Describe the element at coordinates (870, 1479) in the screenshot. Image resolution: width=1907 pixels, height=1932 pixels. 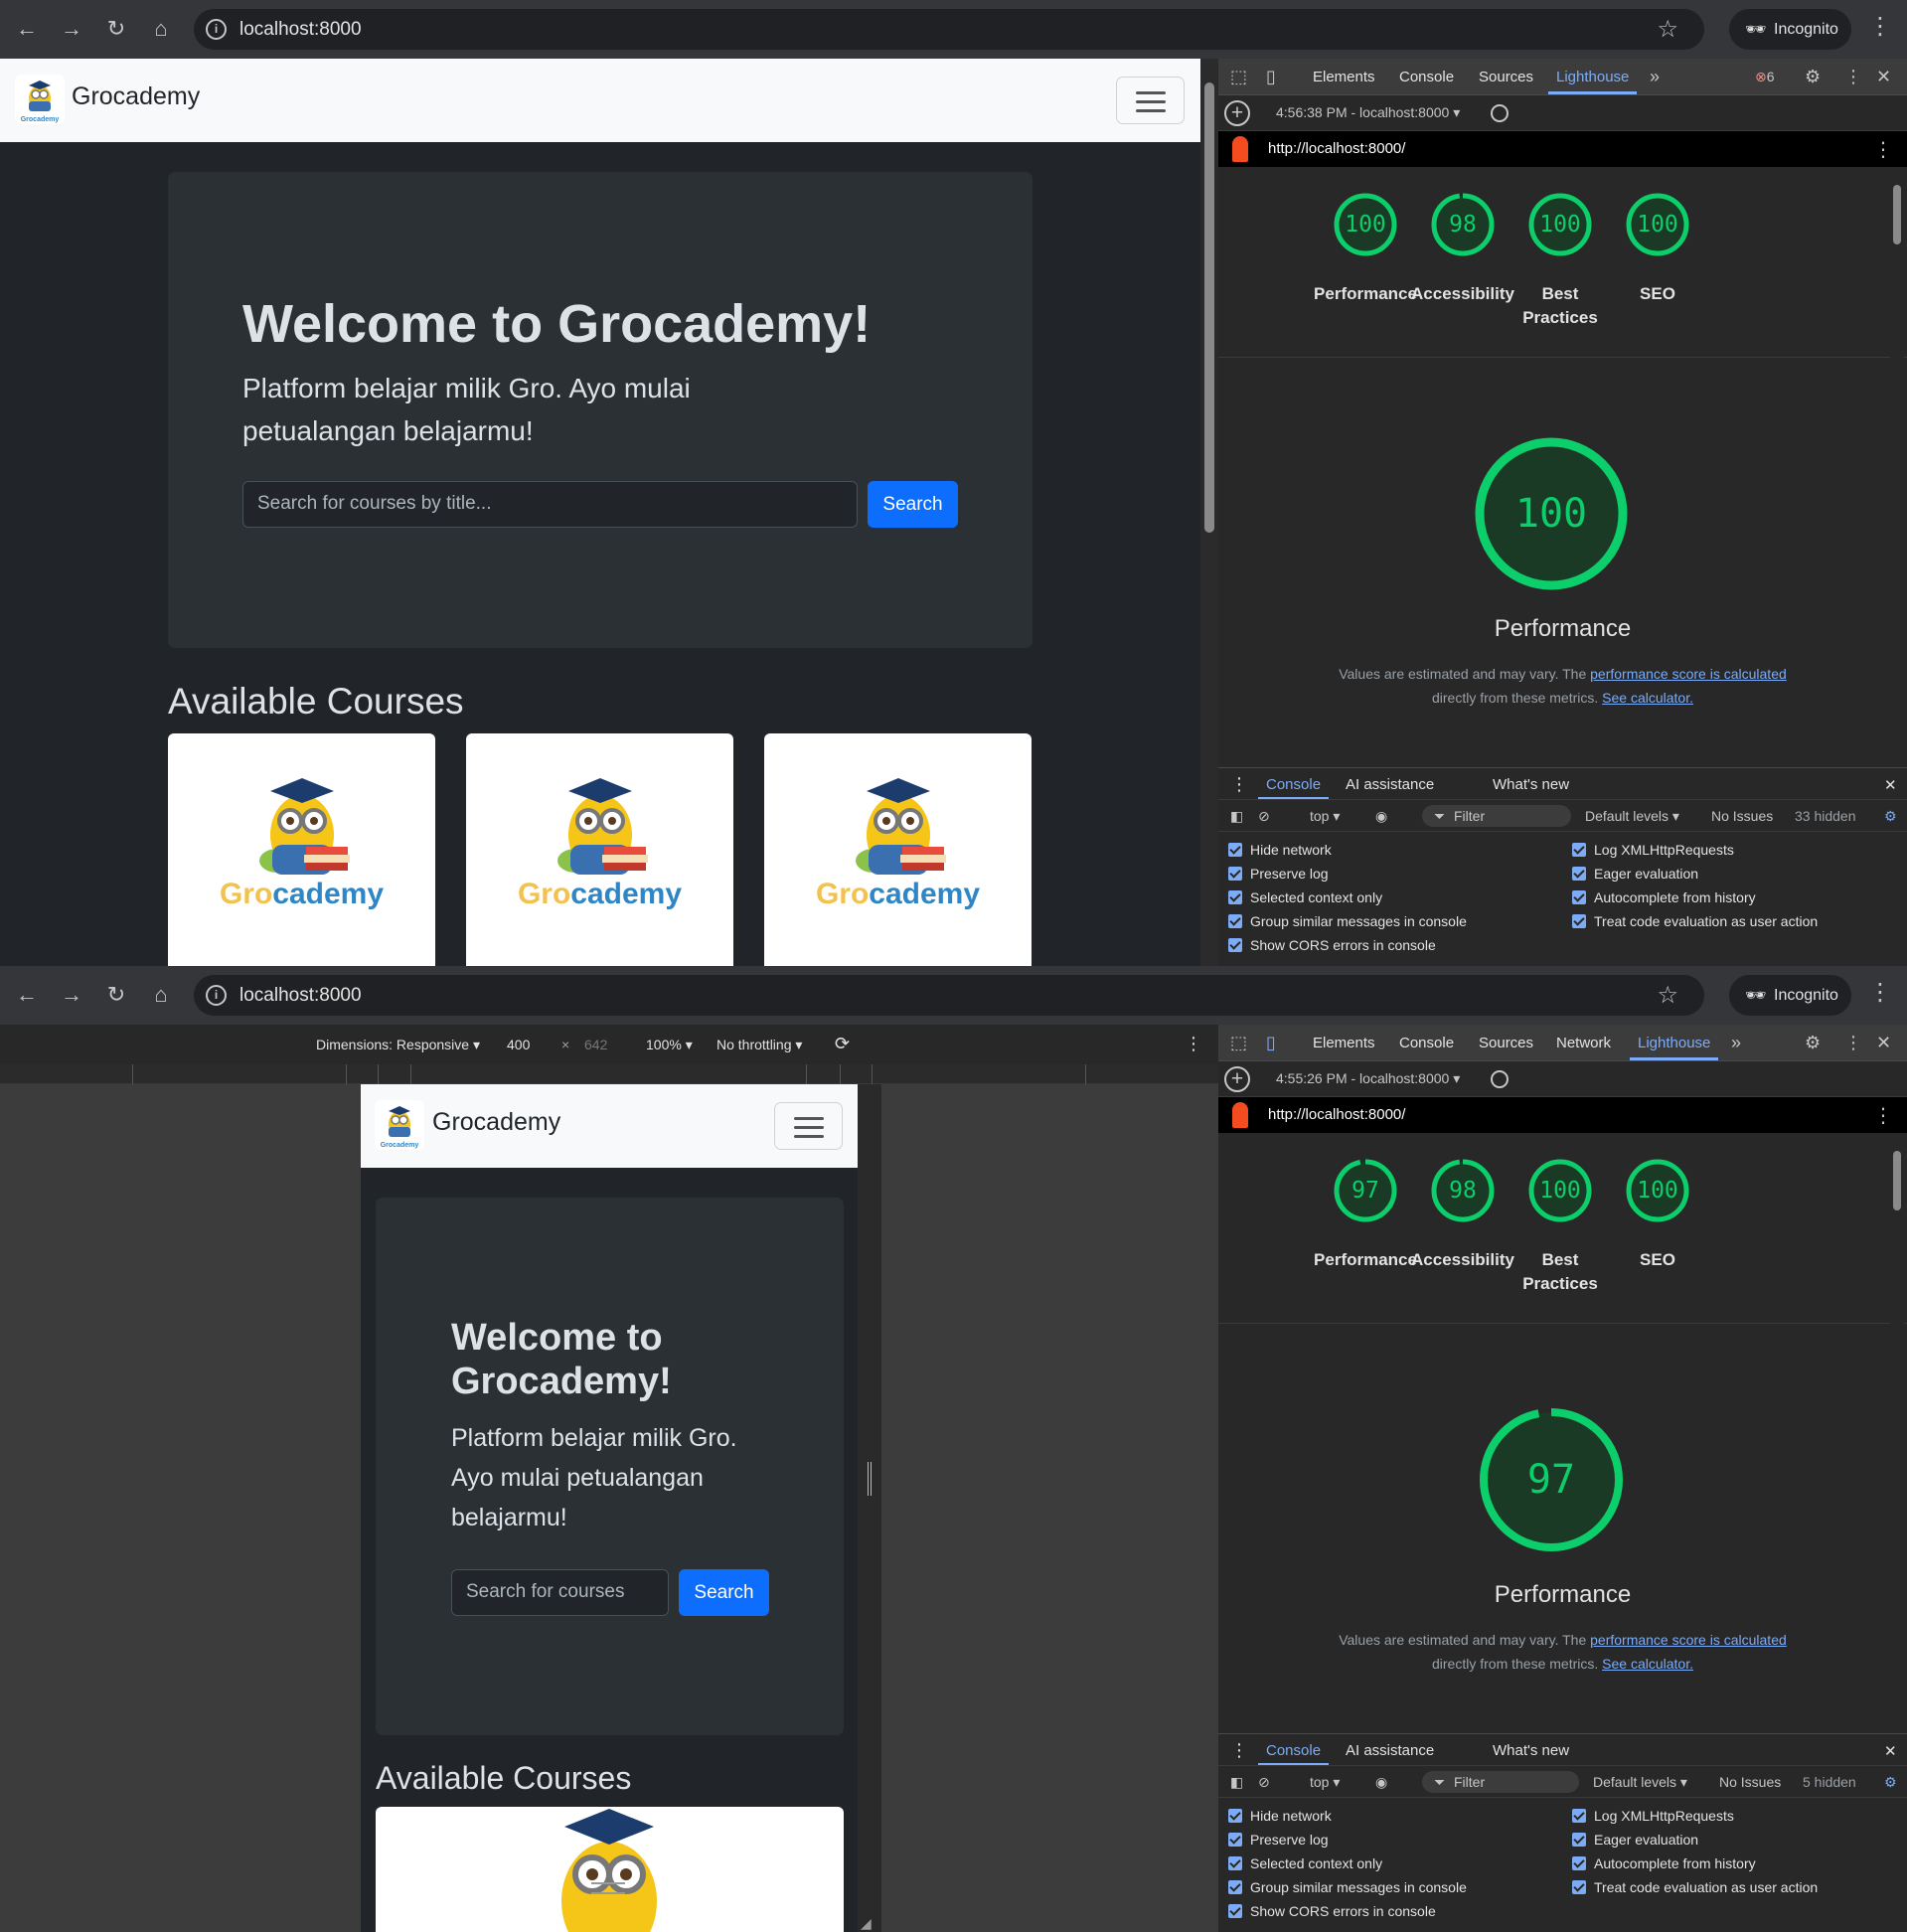
I see `resize-handle-right` at that location.